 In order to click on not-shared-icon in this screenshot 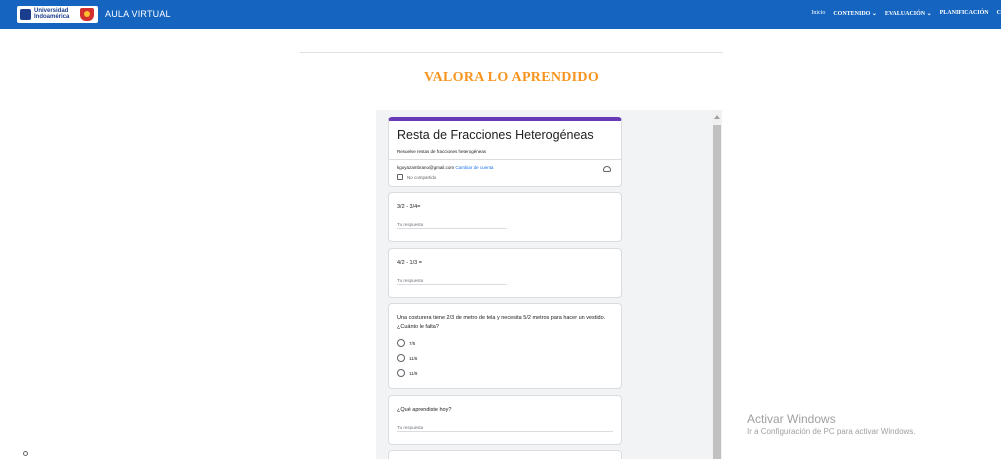, I will do `click(400, 177)`.